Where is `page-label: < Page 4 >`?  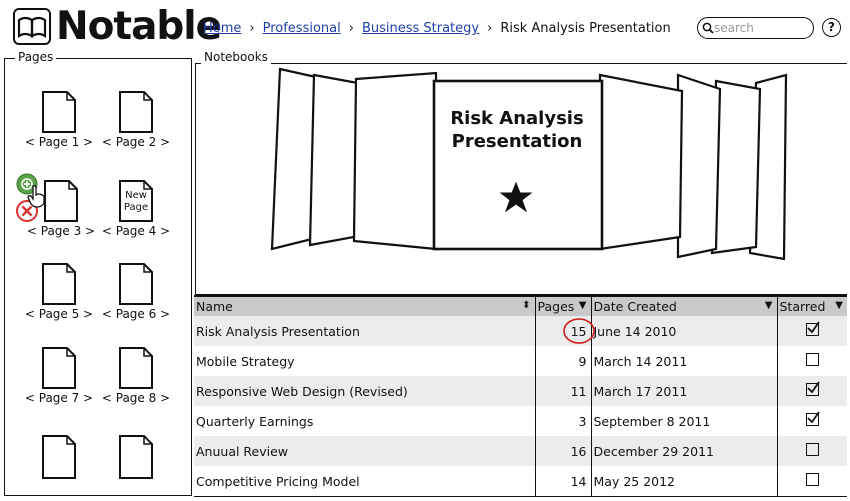
page-label: < Page 4 > is located at coordinates (136, 231).